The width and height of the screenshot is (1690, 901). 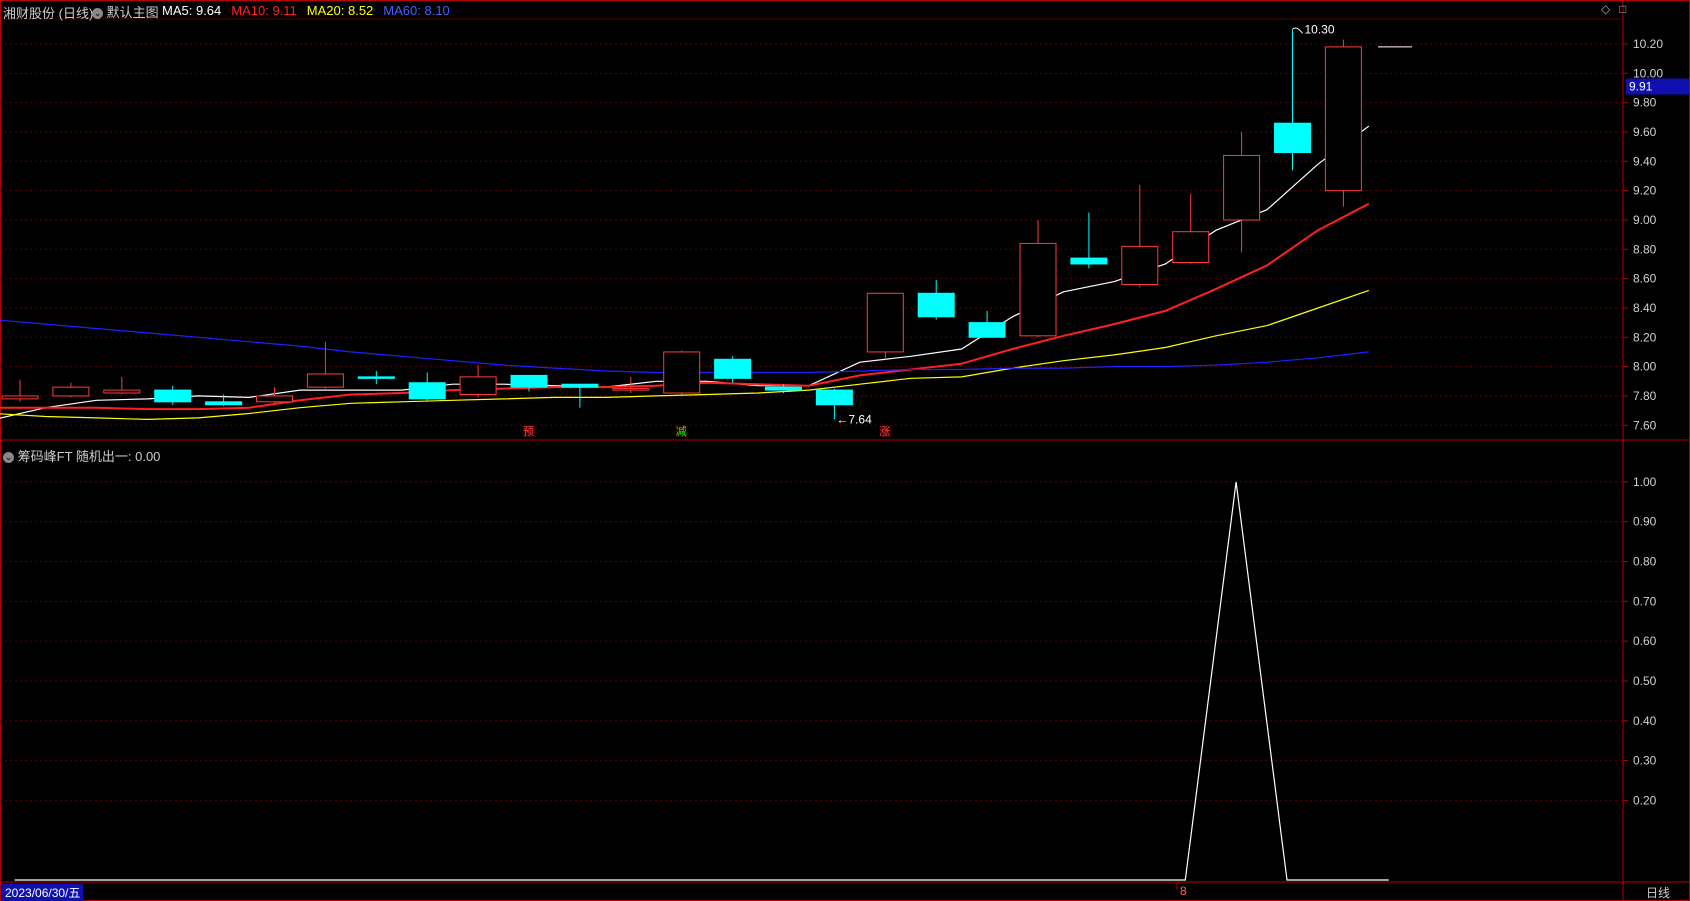 What do you see at coordinates (1645, 641) in the screenshot?
I see `y-tick-label: 0.60` at bounding box center [1645, 641].